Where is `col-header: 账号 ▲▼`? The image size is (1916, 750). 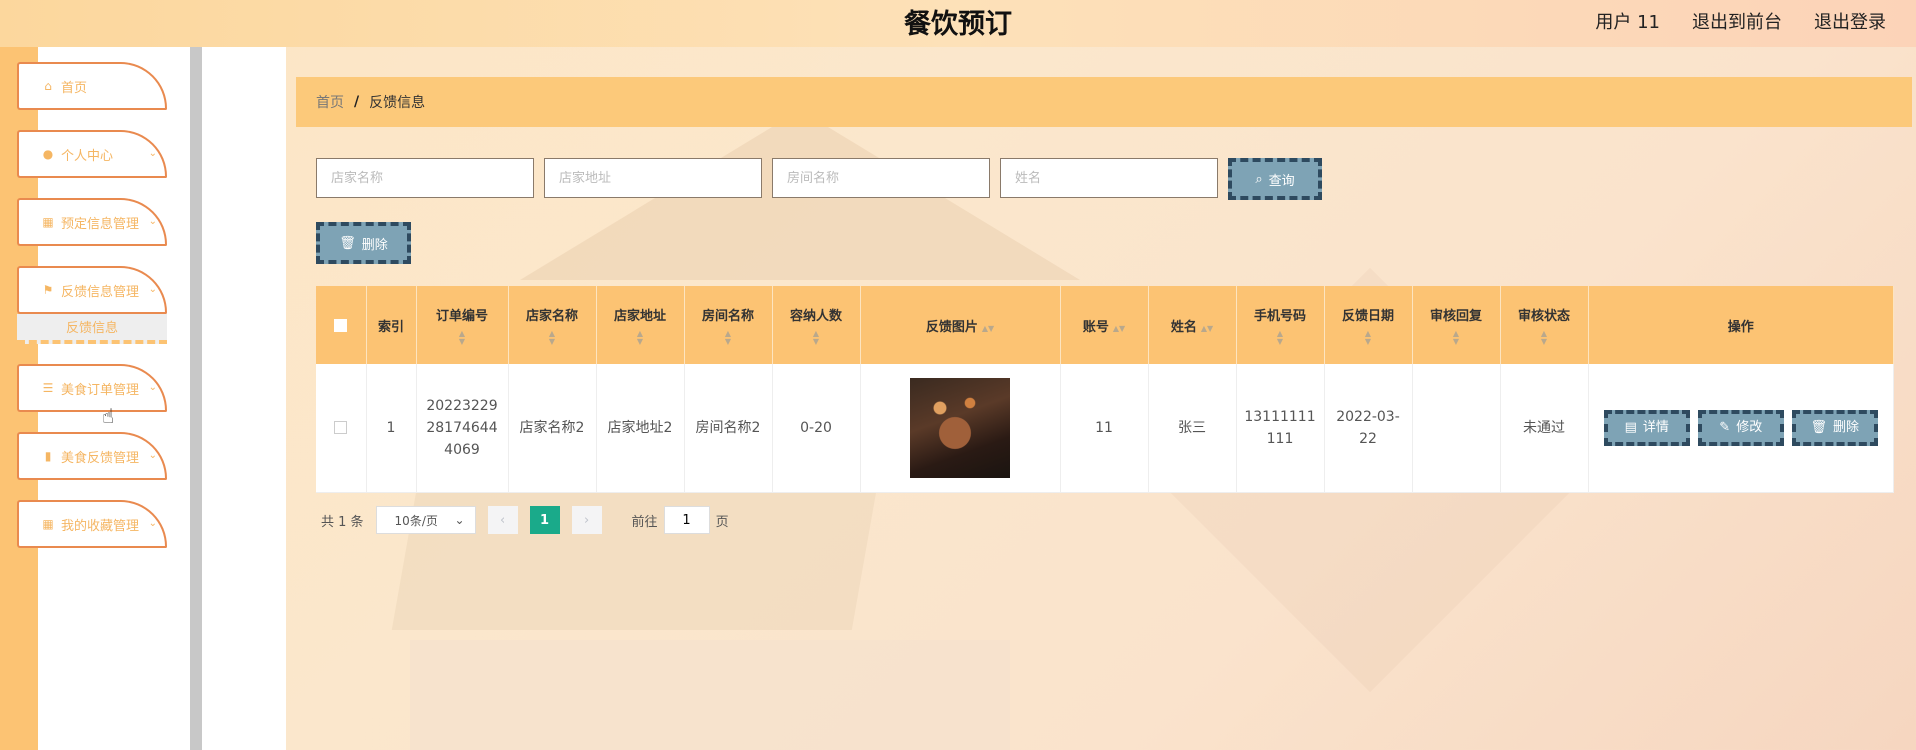 col-header: 账号 ▲▼ is located at coordinates (1104, 325).